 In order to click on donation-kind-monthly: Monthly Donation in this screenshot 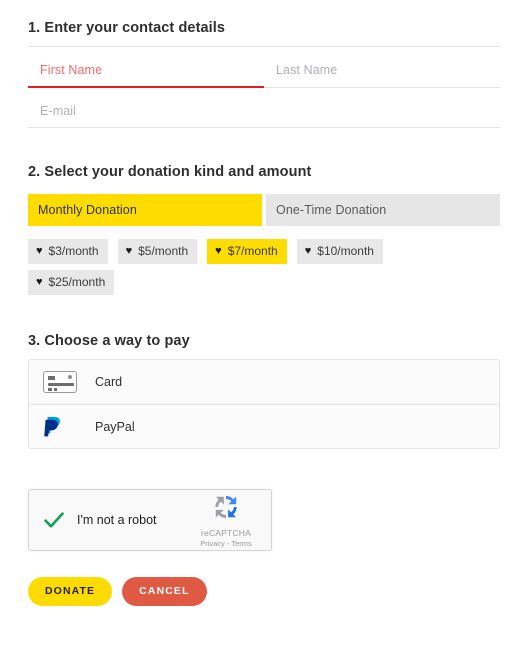, I will do `click(145, 210)`.